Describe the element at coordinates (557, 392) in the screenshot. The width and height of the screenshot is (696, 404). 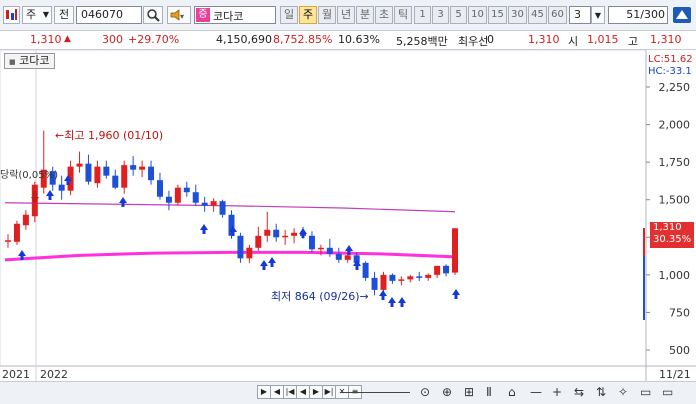
I see `plus-icon: +` at that location.